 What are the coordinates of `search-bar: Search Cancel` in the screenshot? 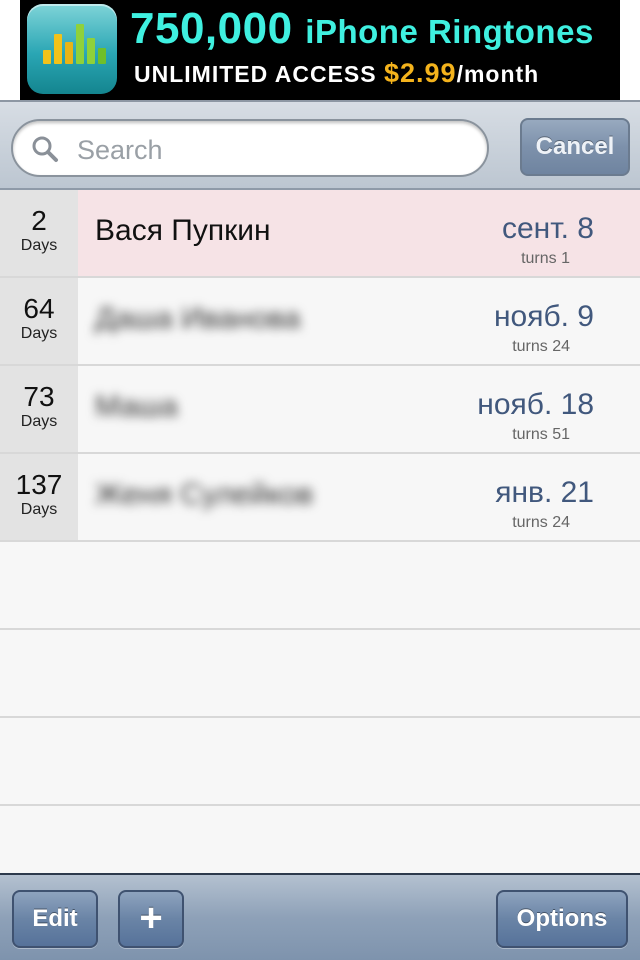 It's located at (320, 145).